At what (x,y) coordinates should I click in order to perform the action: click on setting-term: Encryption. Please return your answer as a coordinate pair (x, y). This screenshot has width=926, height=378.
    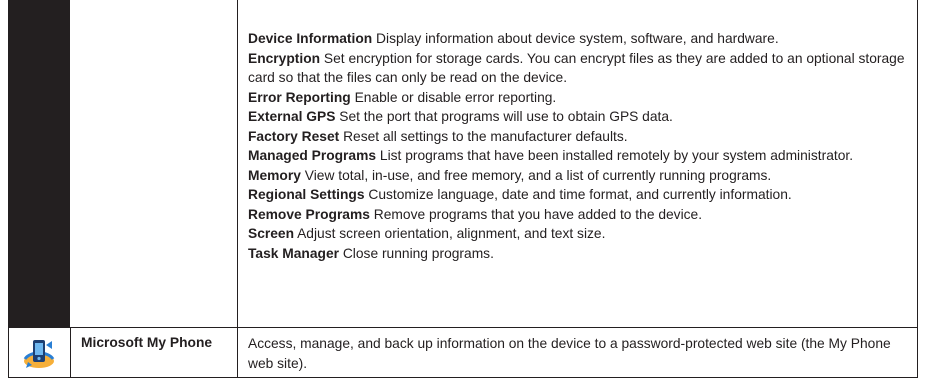
    Looking at the image, I should click on (284, 58).